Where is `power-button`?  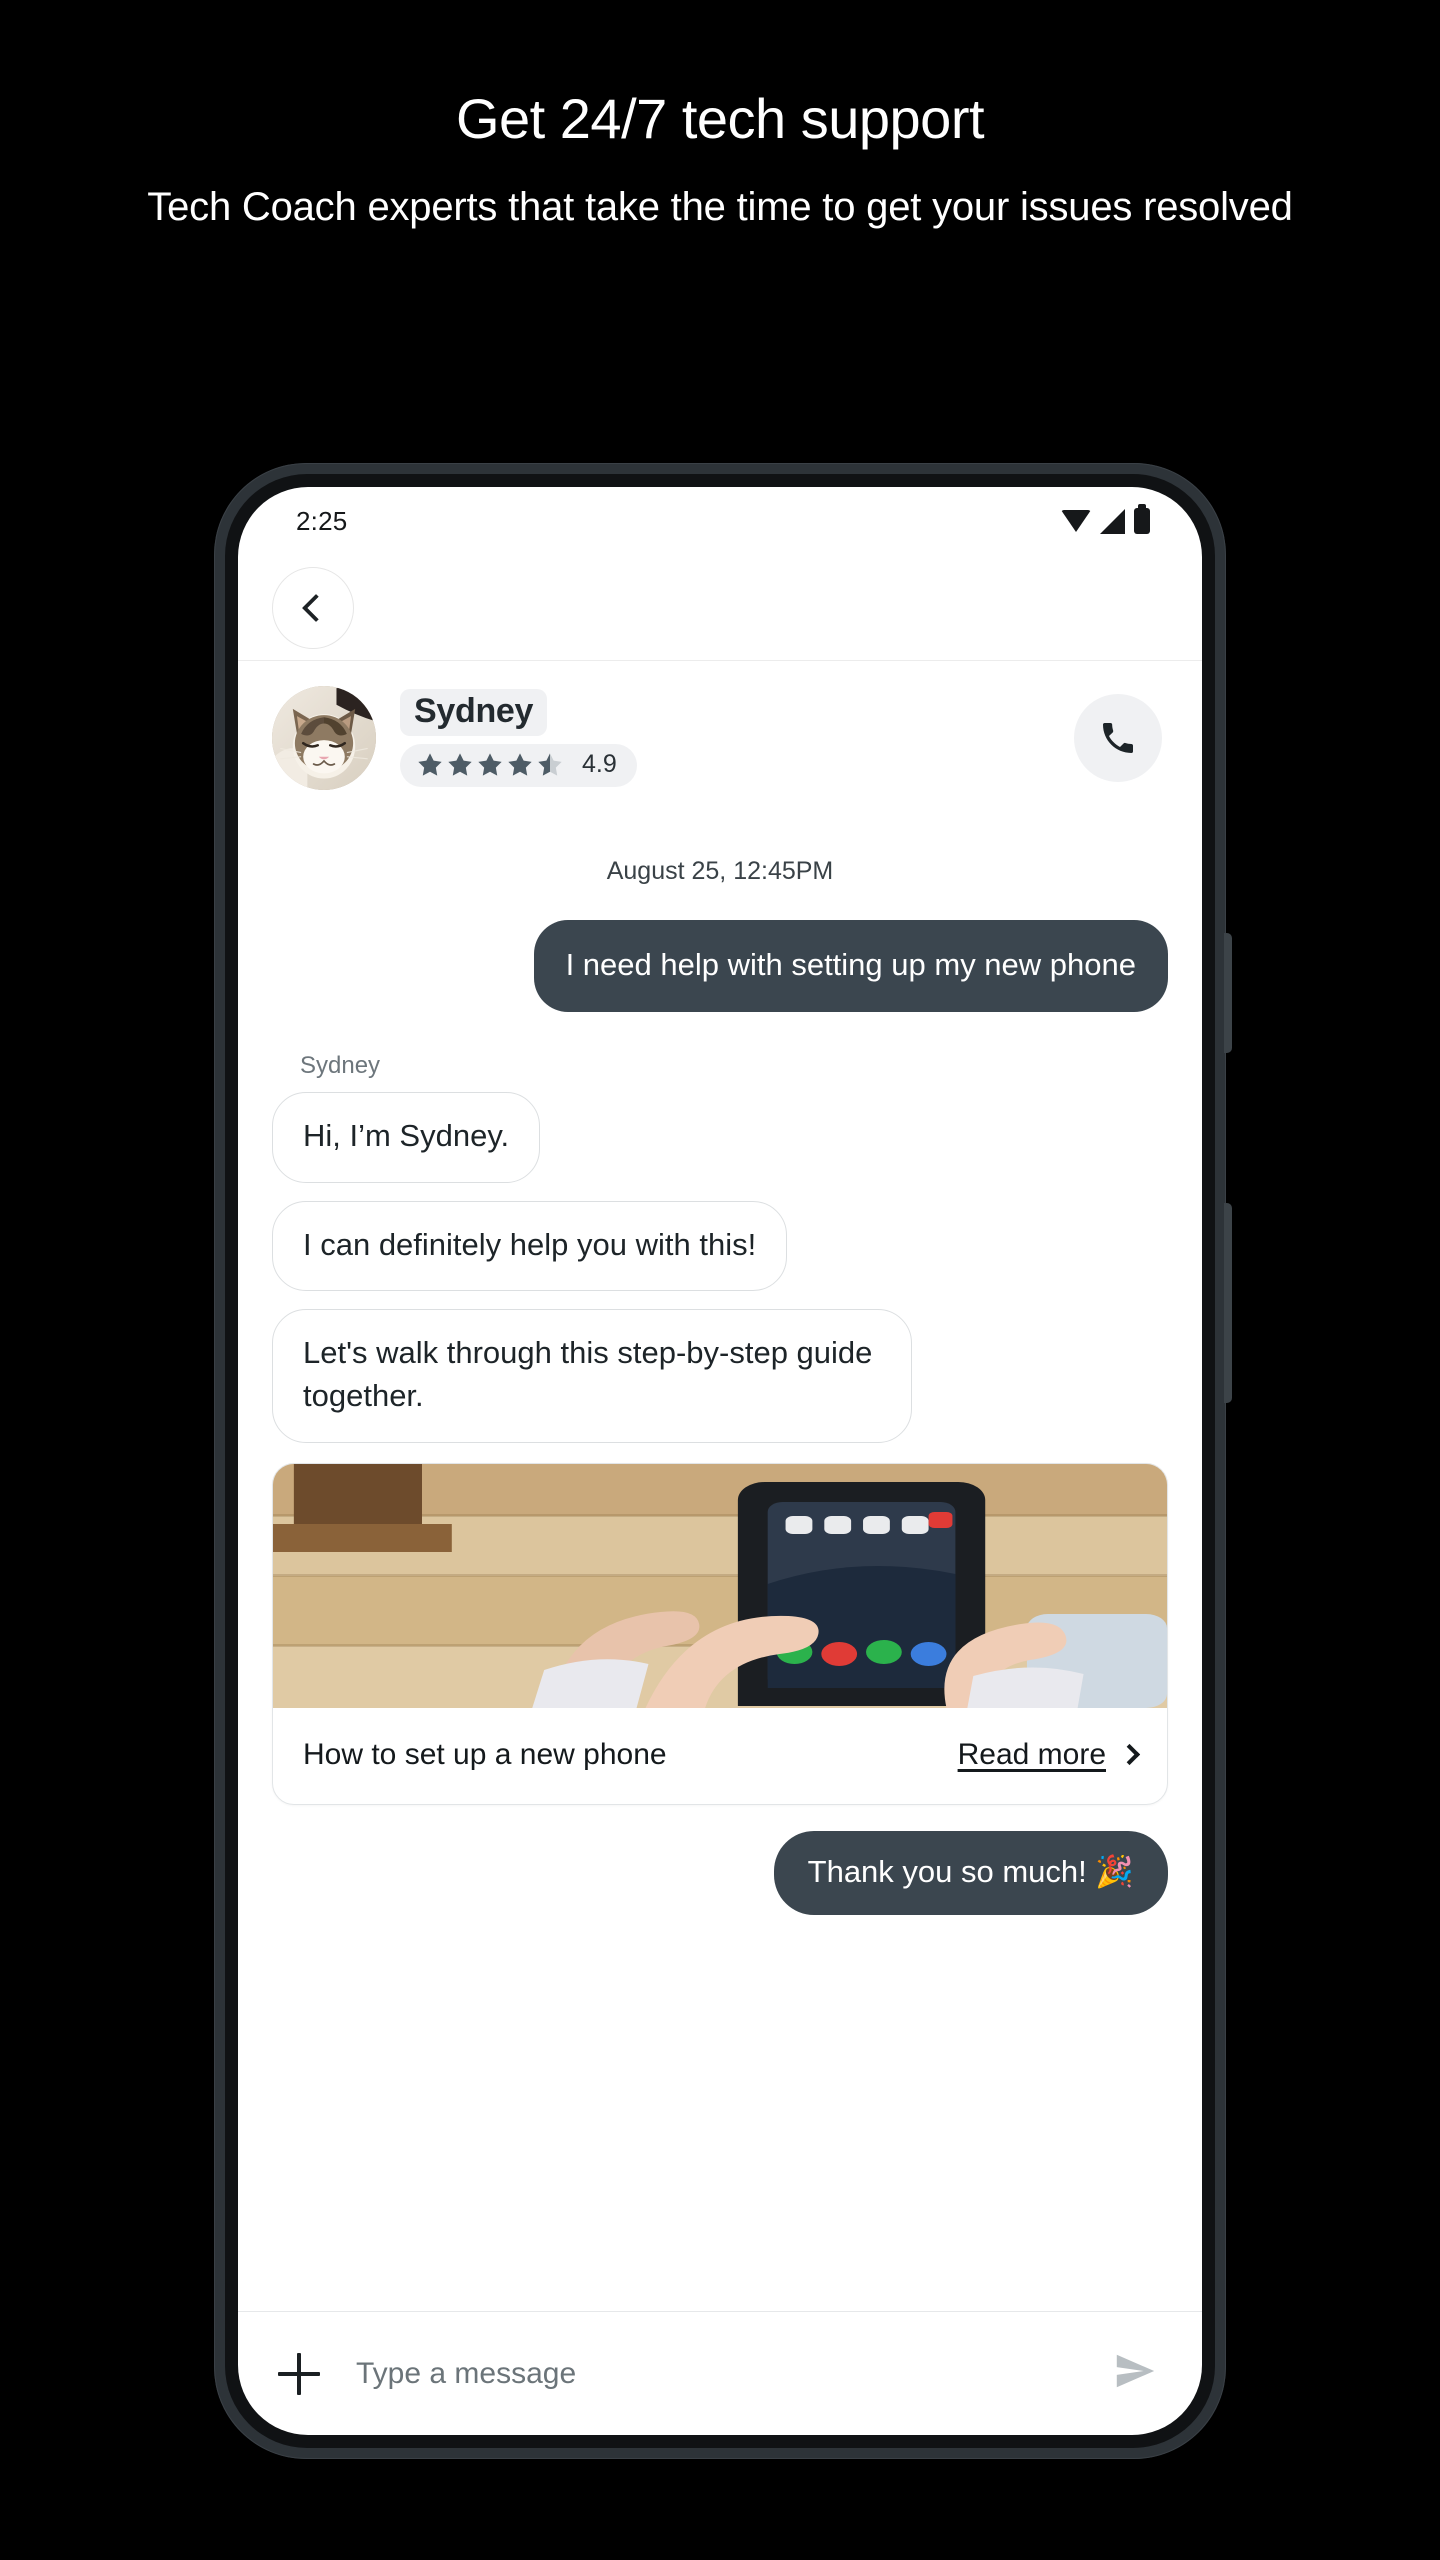
power-button is located at coordinates (1228, 1303).